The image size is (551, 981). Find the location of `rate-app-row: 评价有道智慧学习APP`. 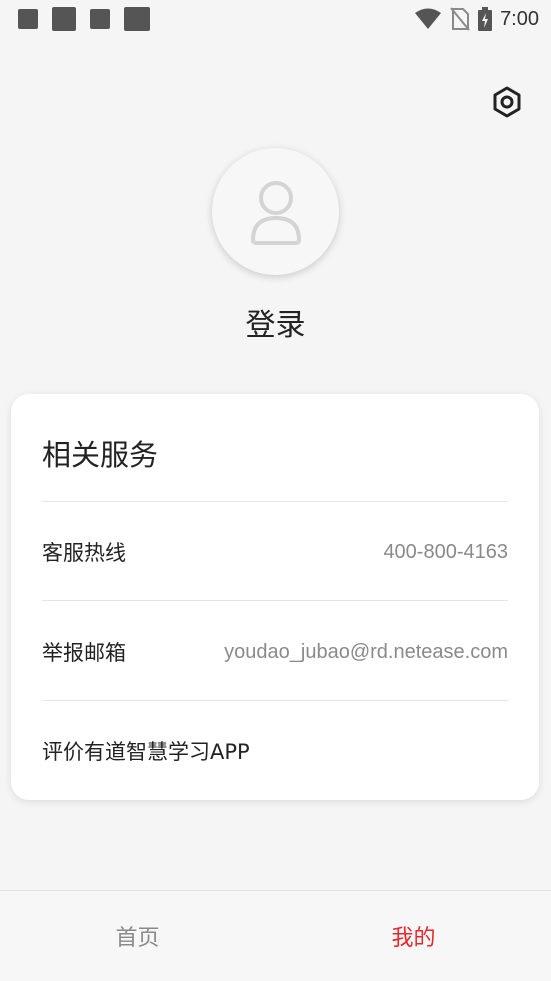

rate-app-row: 评价有道智慧学习APP is located at coordinates (275, 751).